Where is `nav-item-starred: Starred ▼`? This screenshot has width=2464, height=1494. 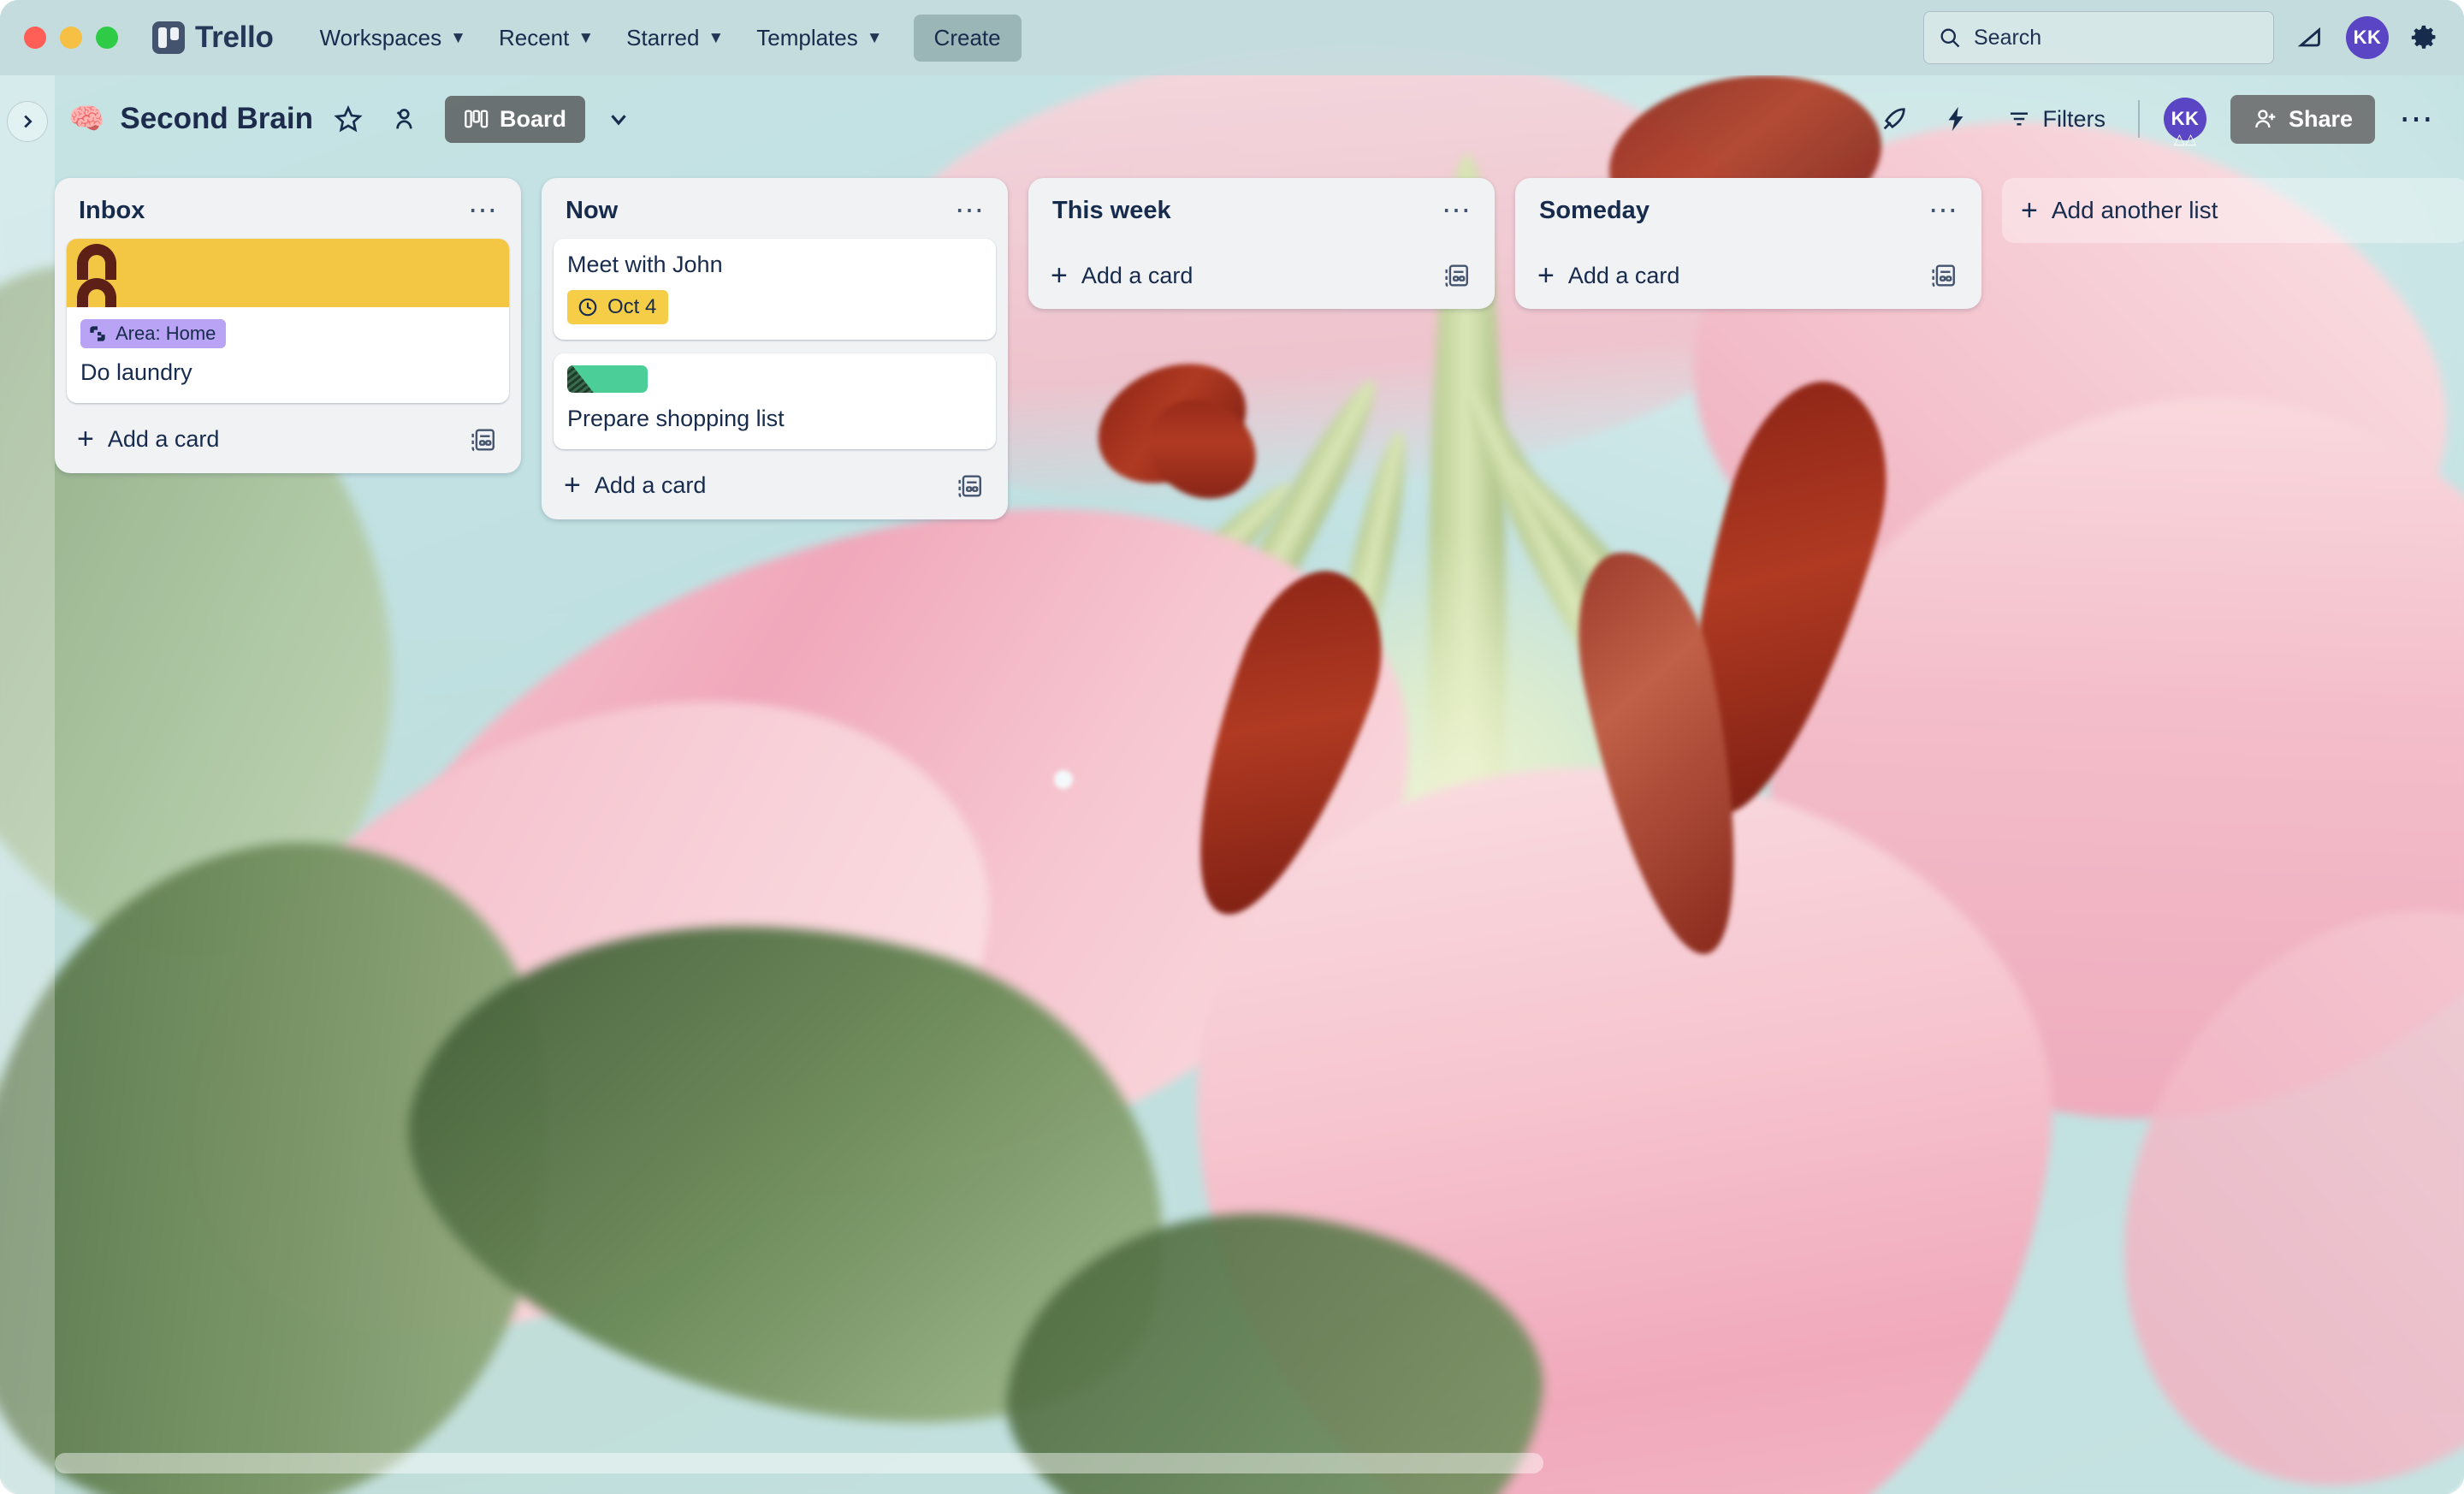 nav-item-starred: Starred ▼ is located at coordinates (675, 38).